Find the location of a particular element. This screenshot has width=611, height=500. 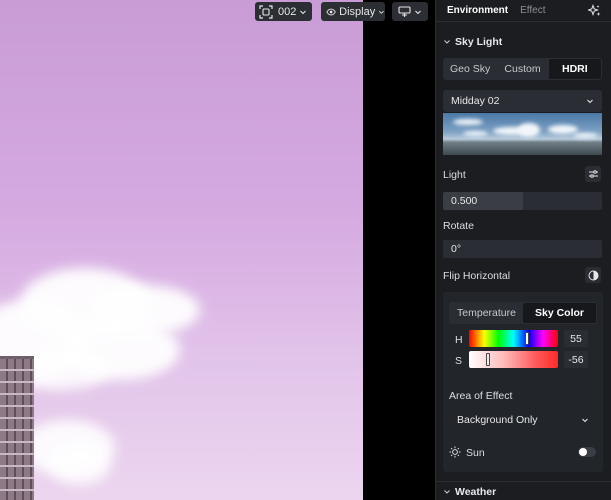

cloud is located at coordinates (80, 465).